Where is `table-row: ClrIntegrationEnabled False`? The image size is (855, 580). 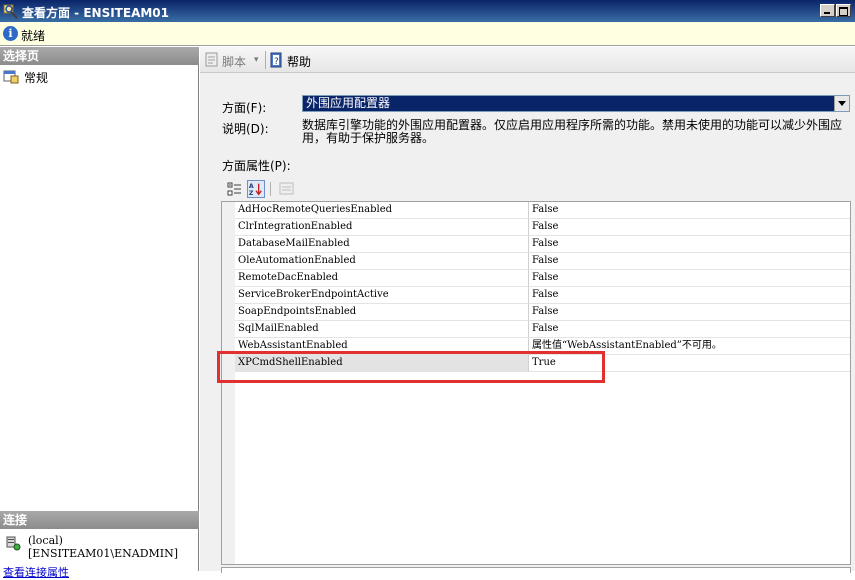
table-row: ClrIntegrationEnabled False is located at coordinates (536, 227).